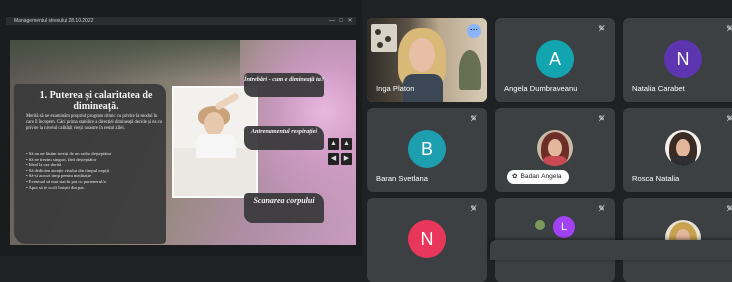 The width and height of the screenshot is (732, 282). What do you see at coordinates (611, 250) in the screenshot?
I see `notification-bar` at bounding box center [611, 250].